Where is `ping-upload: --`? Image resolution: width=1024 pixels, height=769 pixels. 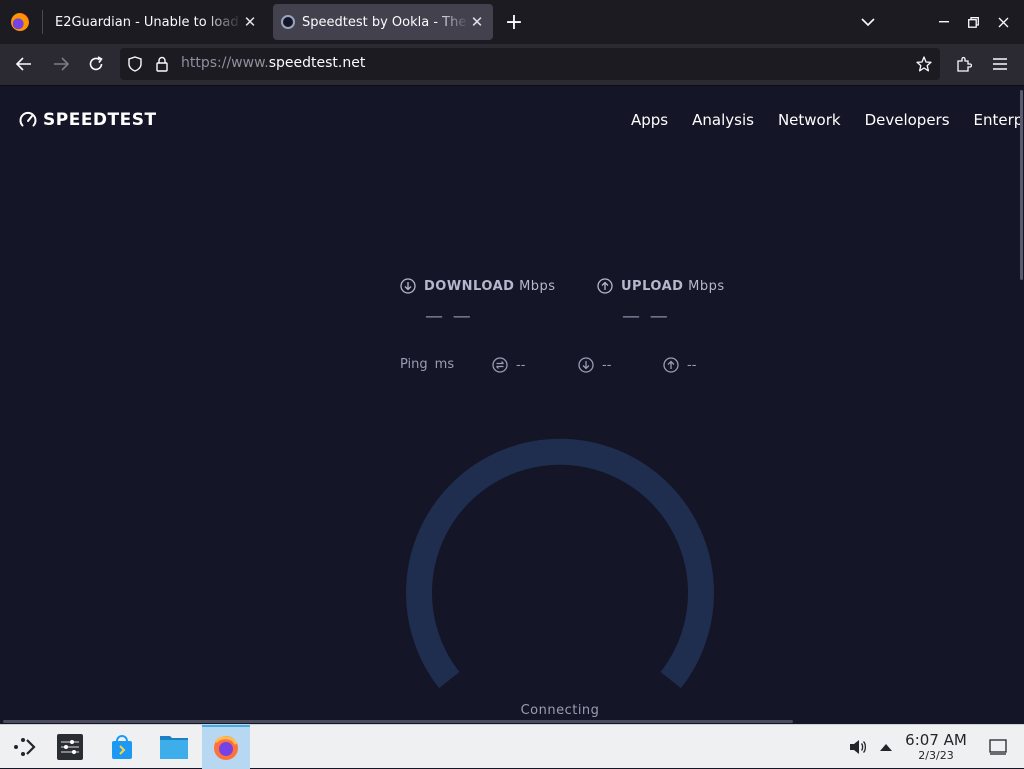 ping-upload: -- is located at coordinates (679, 365).